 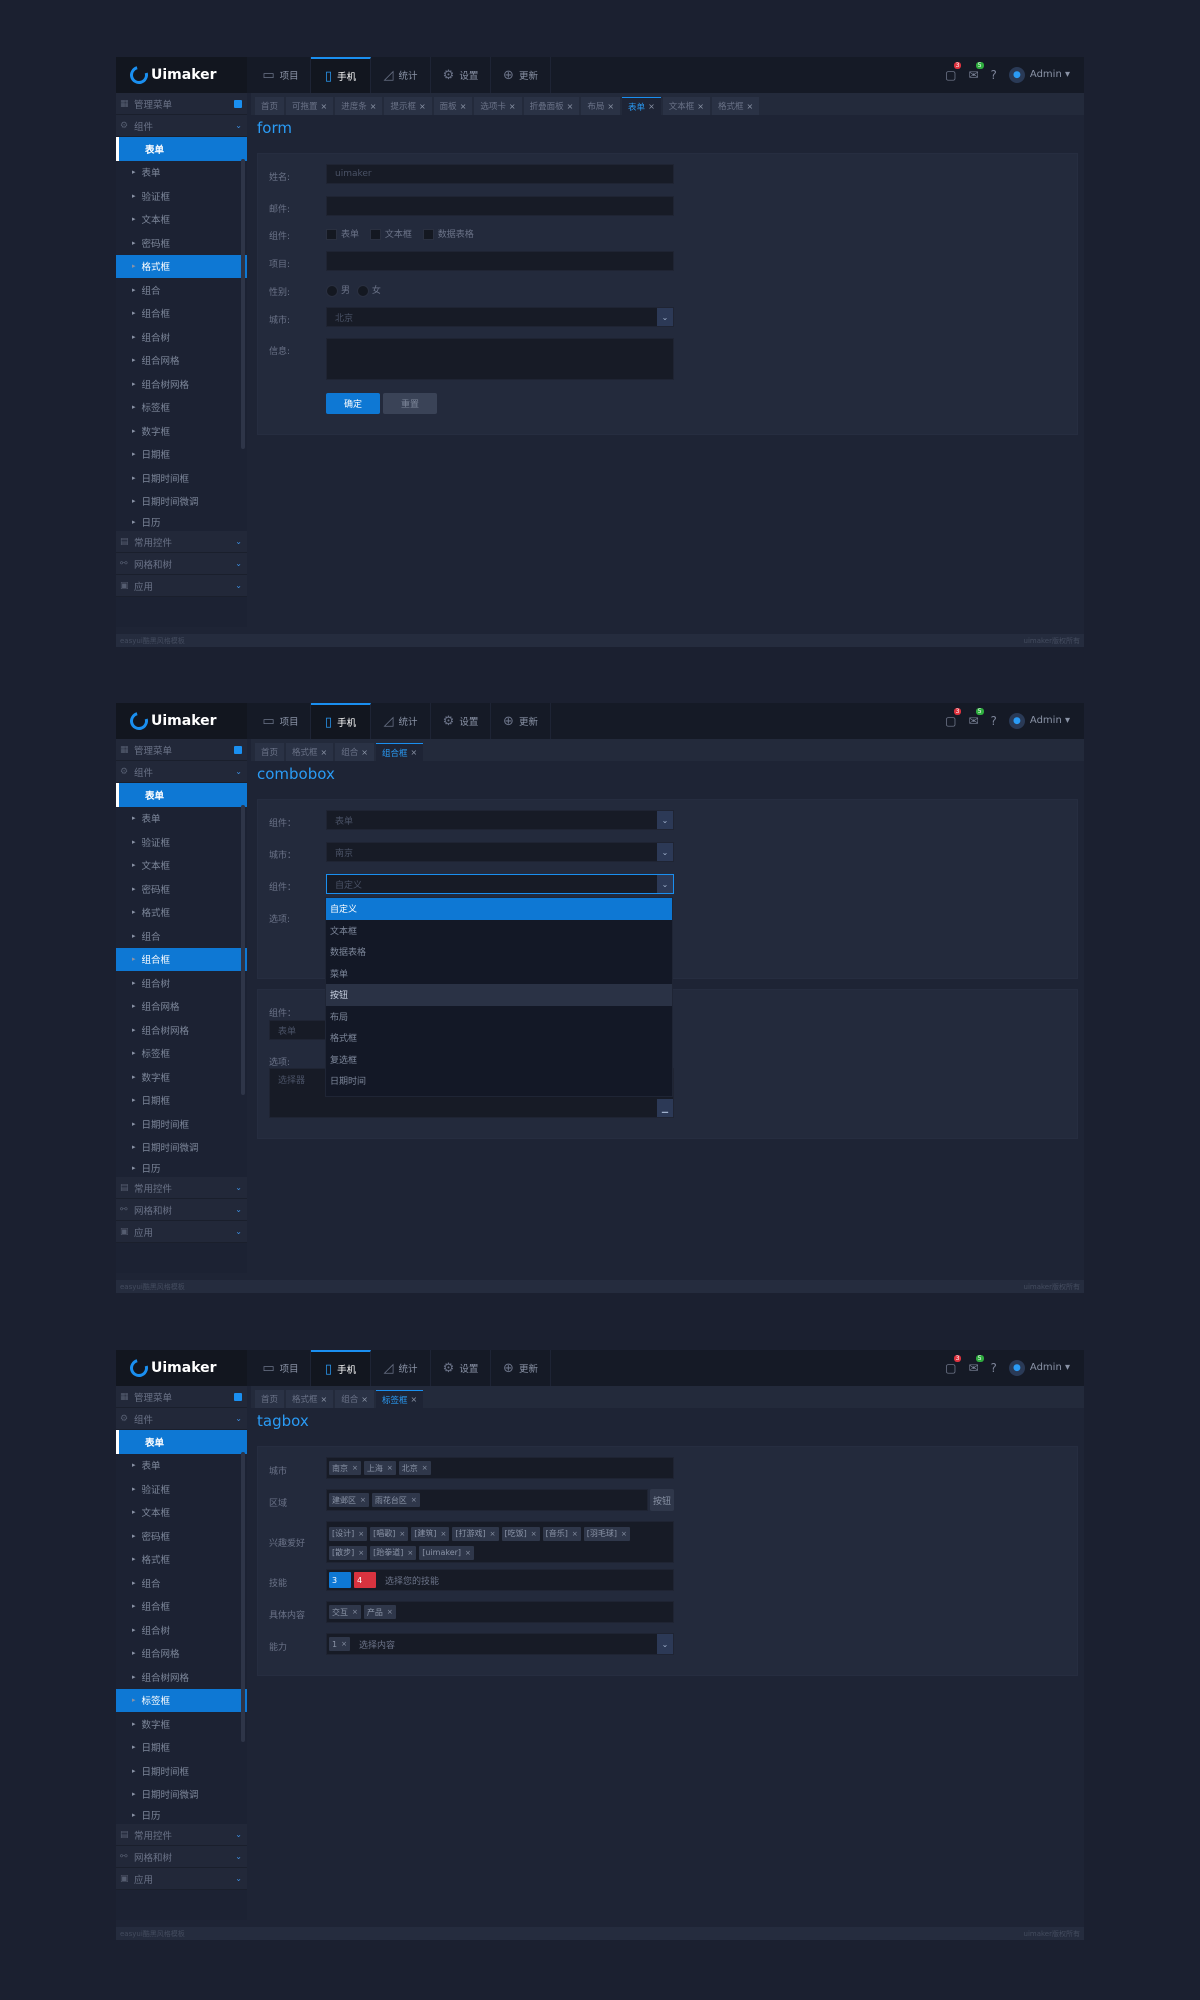 I want to click on tag: [吃饭] ×, so click(x=520, y=1533).